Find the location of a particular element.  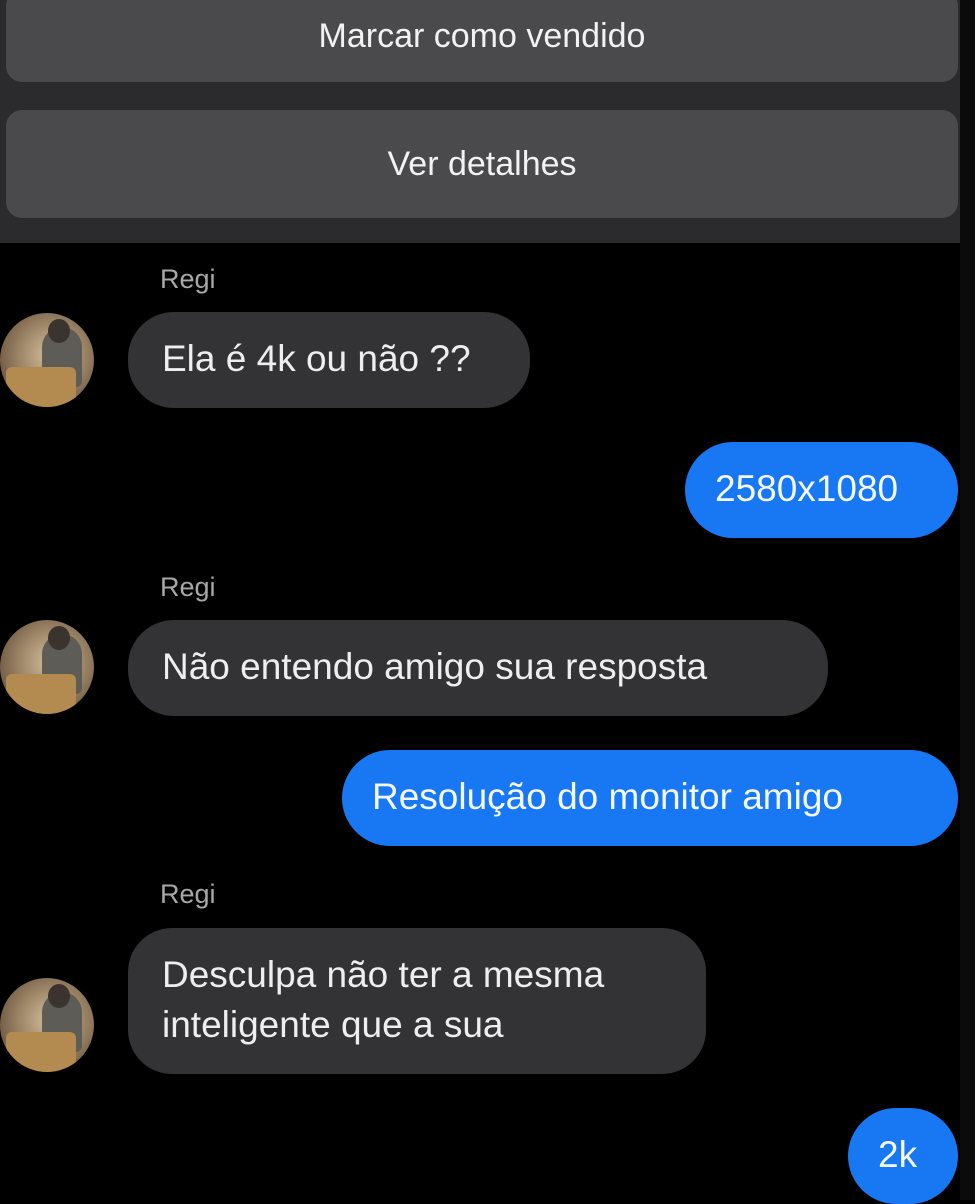

view-details-label: Ver detalhes is located at coordinates (482, 163).